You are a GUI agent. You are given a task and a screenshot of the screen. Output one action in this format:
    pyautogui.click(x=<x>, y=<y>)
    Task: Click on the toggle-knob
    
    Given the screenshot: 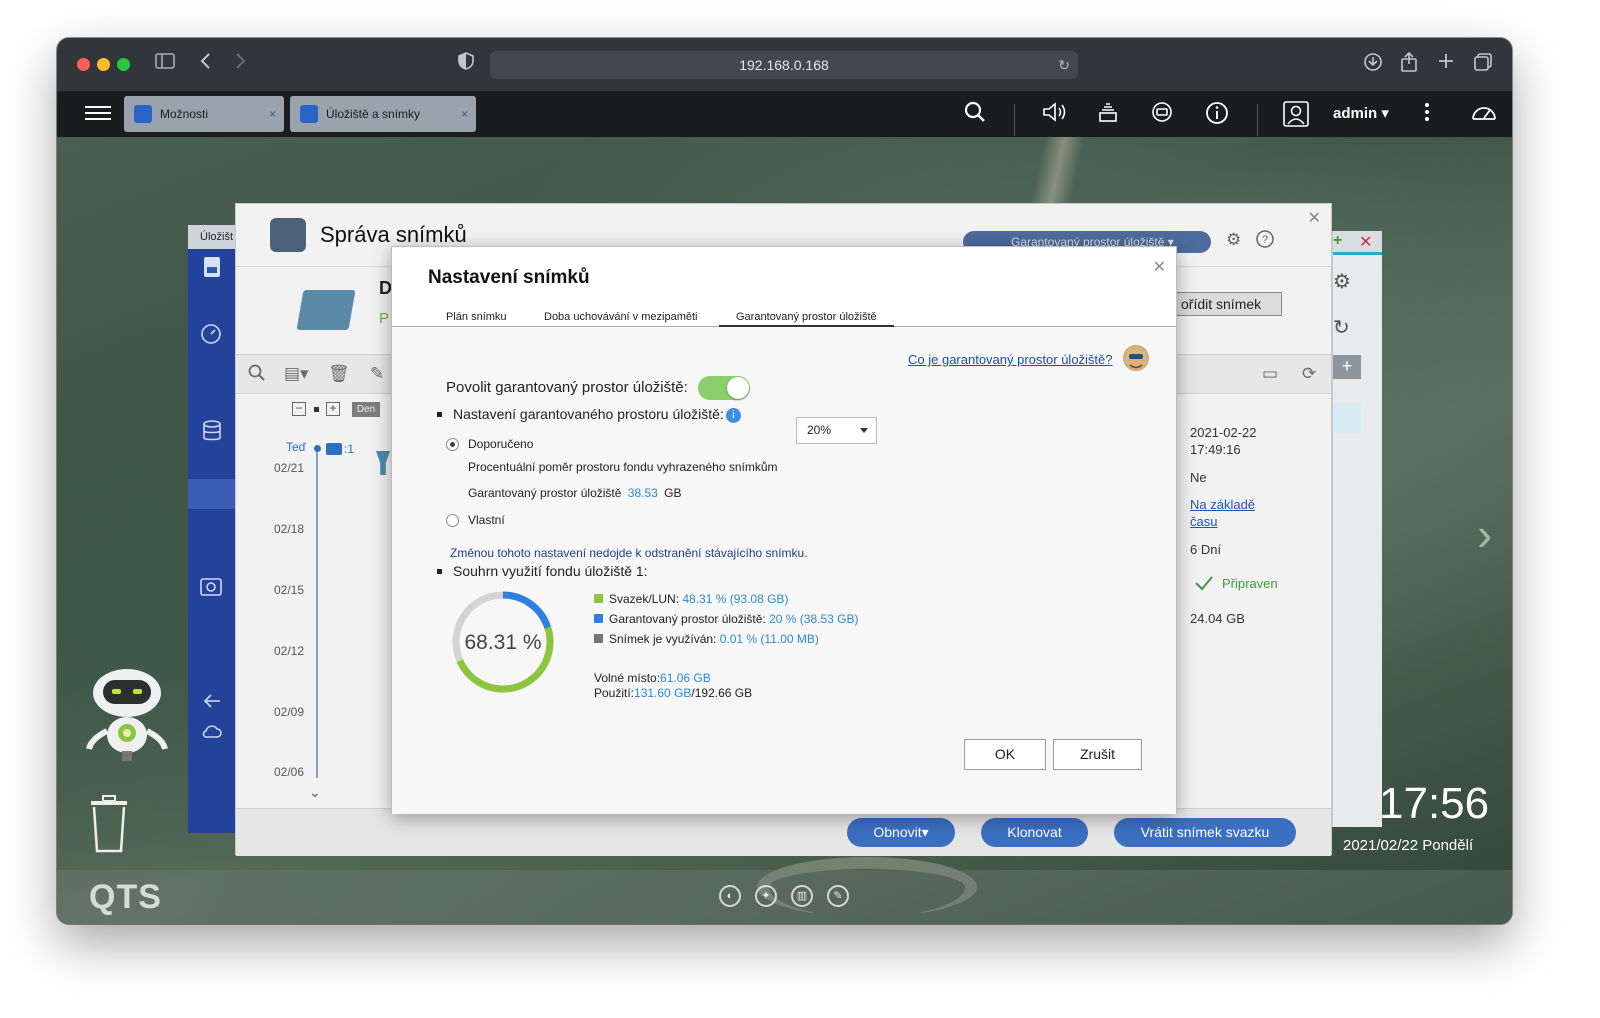 What is the action you would take?
    pyautogui.click(x=738, y=388)
    